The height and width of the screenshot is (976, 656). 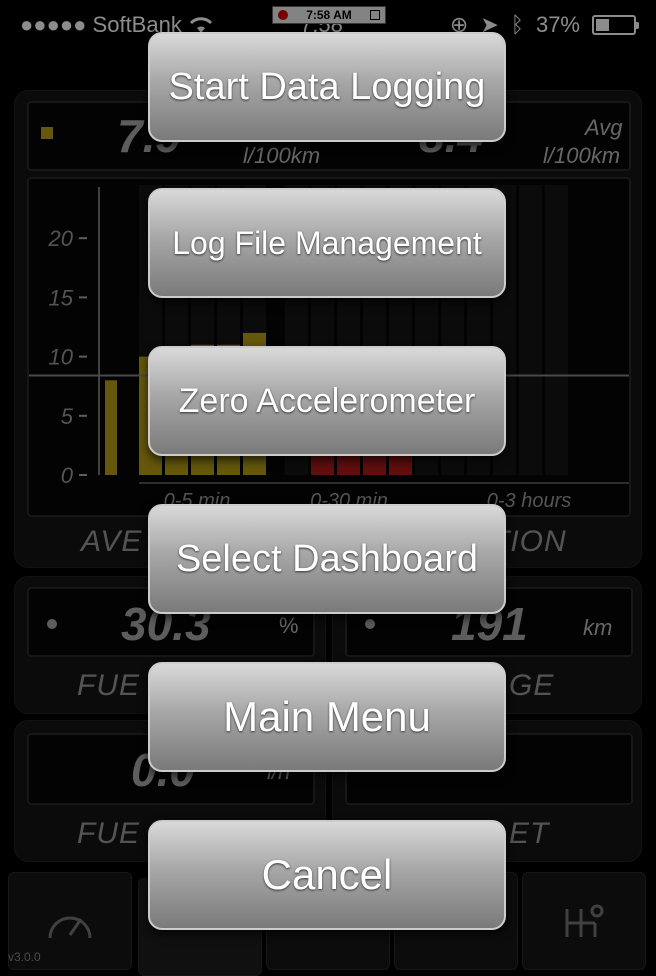 I want to click on cancel-button: Cancel, so click(x=327, y=875).